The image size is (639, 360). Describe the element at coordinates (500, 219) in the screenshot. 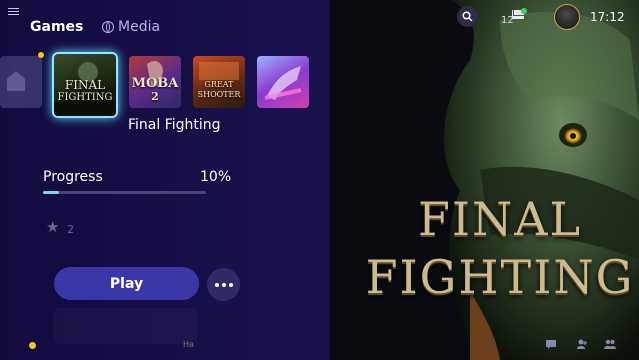

I see `hero-logo-line1: FINAL` at that location.